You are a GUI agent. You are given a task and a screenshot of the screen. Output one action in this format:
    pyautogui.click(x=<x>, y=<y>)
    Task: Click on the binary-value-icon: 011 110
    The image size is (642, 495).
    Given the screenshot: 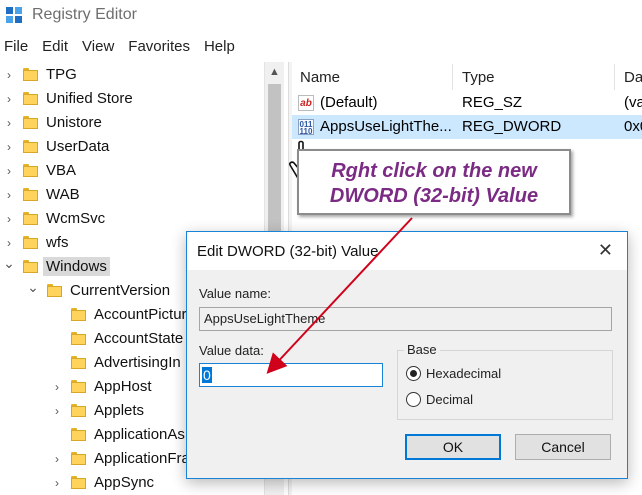 What is the action you would take?
    pyautogui.click(x=306, y=127)
    